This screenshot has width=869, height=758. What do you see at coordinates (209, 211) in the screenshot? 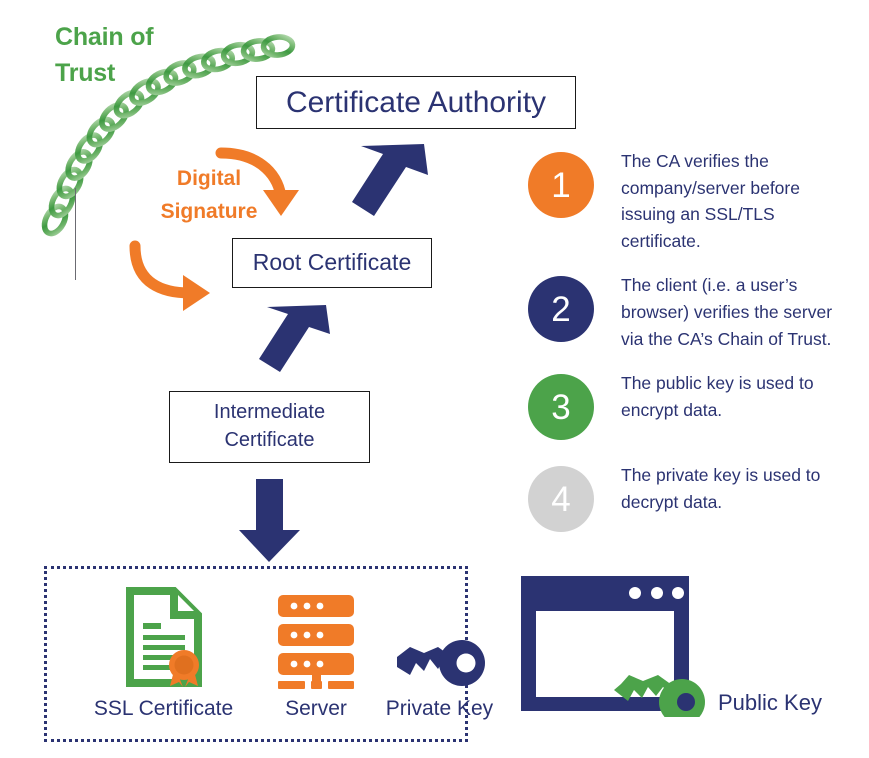
I see `digital-signature-label-line2: Signature` at bounding box center [209, 211].